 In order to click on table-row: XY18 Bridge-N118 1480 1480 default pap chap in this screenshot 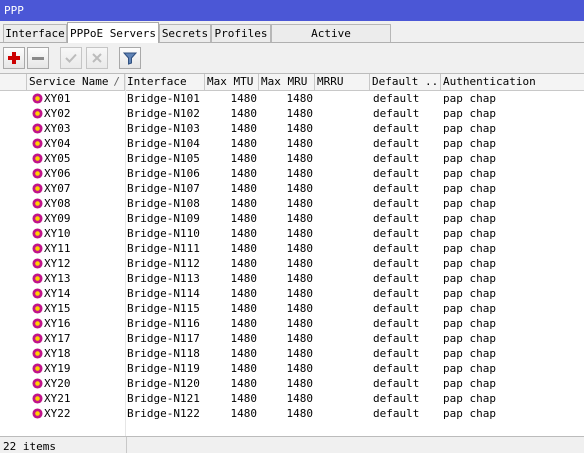, I will do `click(292, 353)`.